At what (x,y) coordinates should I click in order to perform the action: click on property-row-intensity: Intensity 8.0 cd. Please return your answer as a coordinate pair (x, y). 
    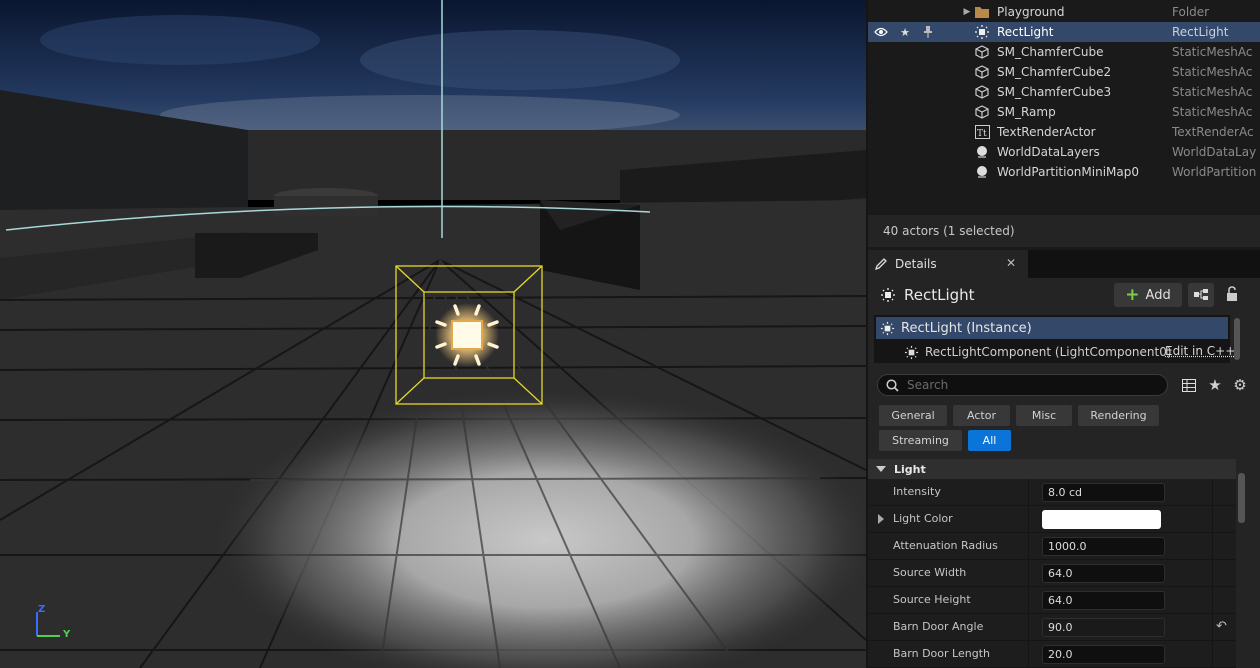
    Looking at the image, I should click on (1052, 492).